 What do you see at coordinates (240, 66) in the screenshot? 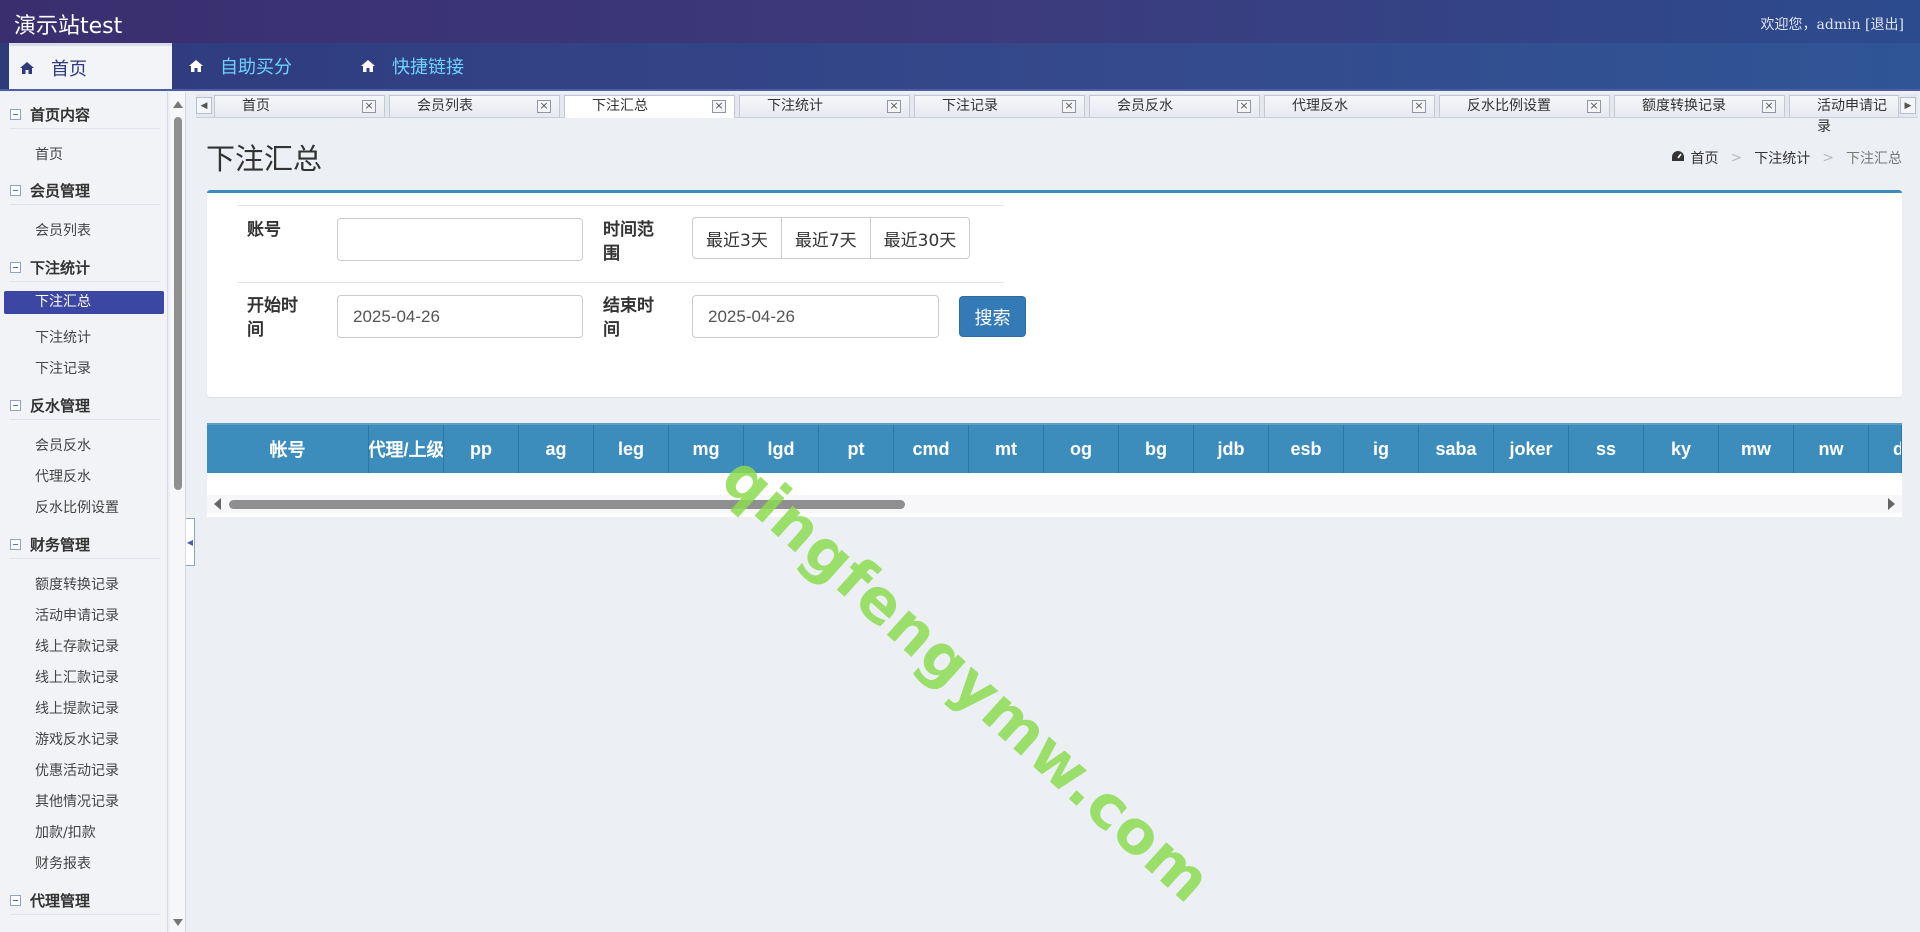
I see `nav-self-buy: 自助买分` at bounding box center [240, 66].